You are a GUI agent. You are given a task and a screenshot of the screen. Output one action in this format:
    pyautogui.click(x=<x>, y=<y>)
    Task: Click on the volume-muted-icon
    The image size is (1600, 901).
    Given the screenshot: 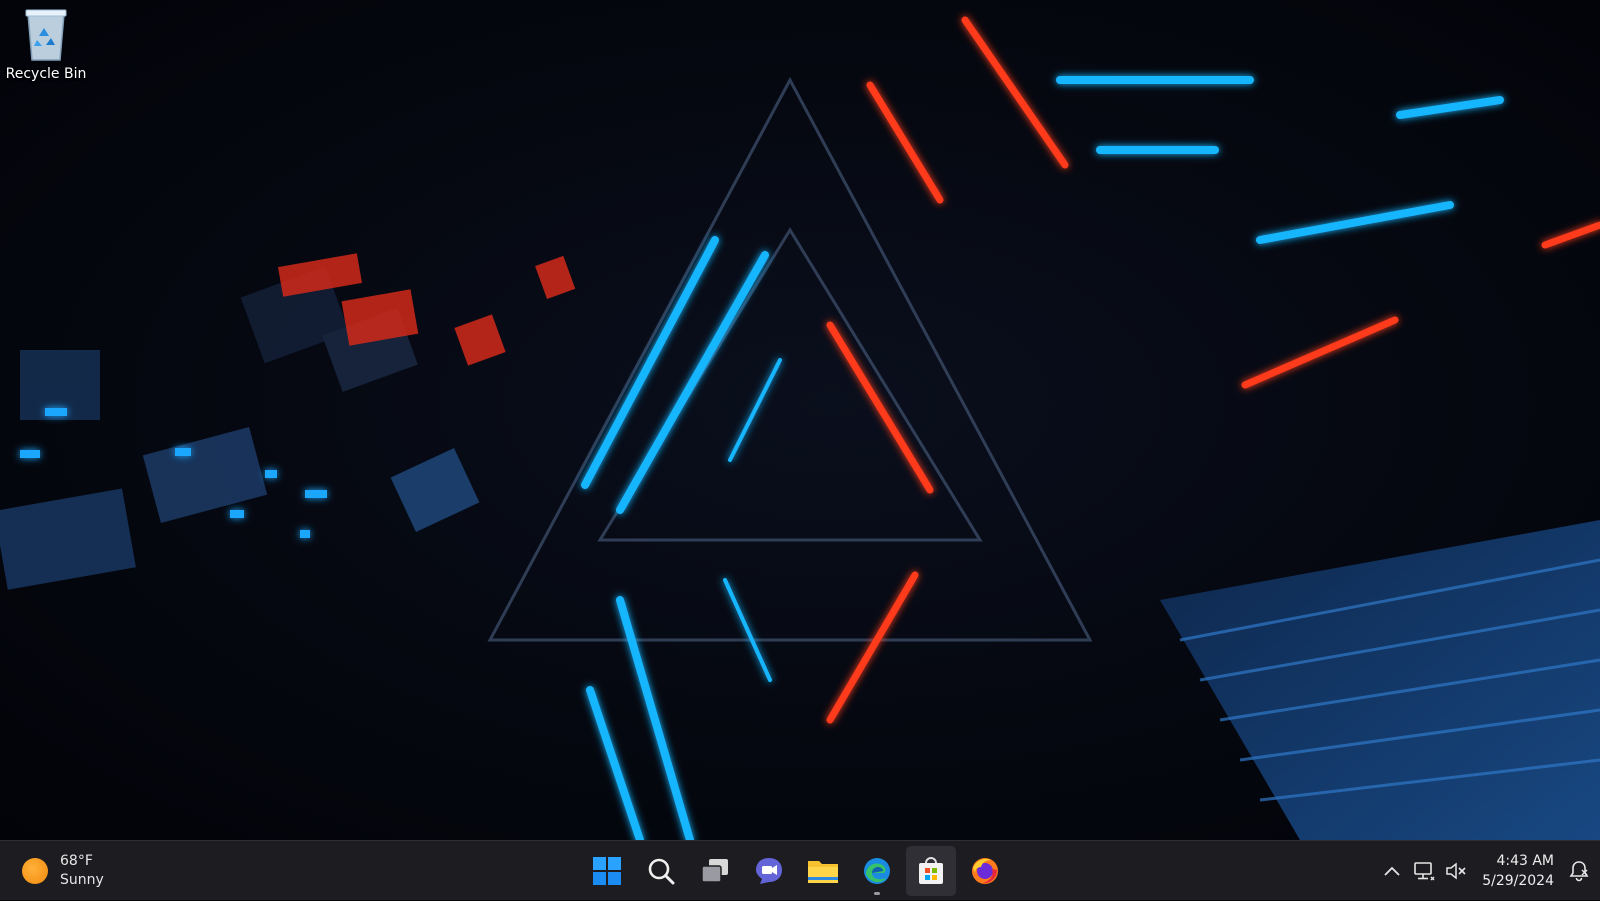 What is the action you would take?
    pyautogui.click(x=1456, y=871)
    